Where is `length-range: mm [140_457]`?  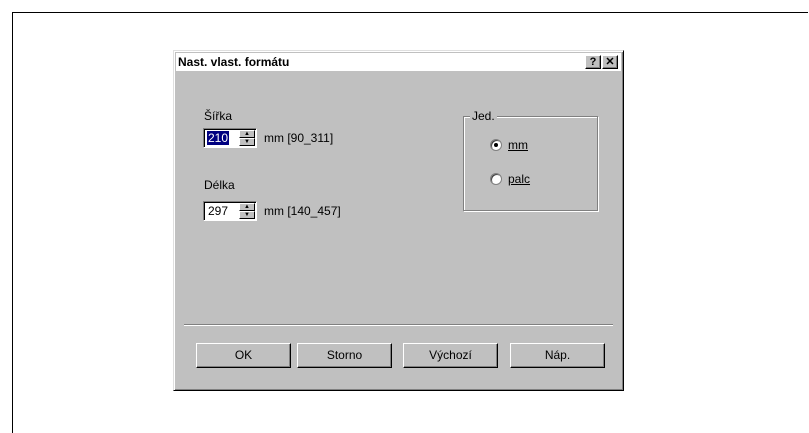 length-range: mm [140_457] is located at coordinates (302, 211).